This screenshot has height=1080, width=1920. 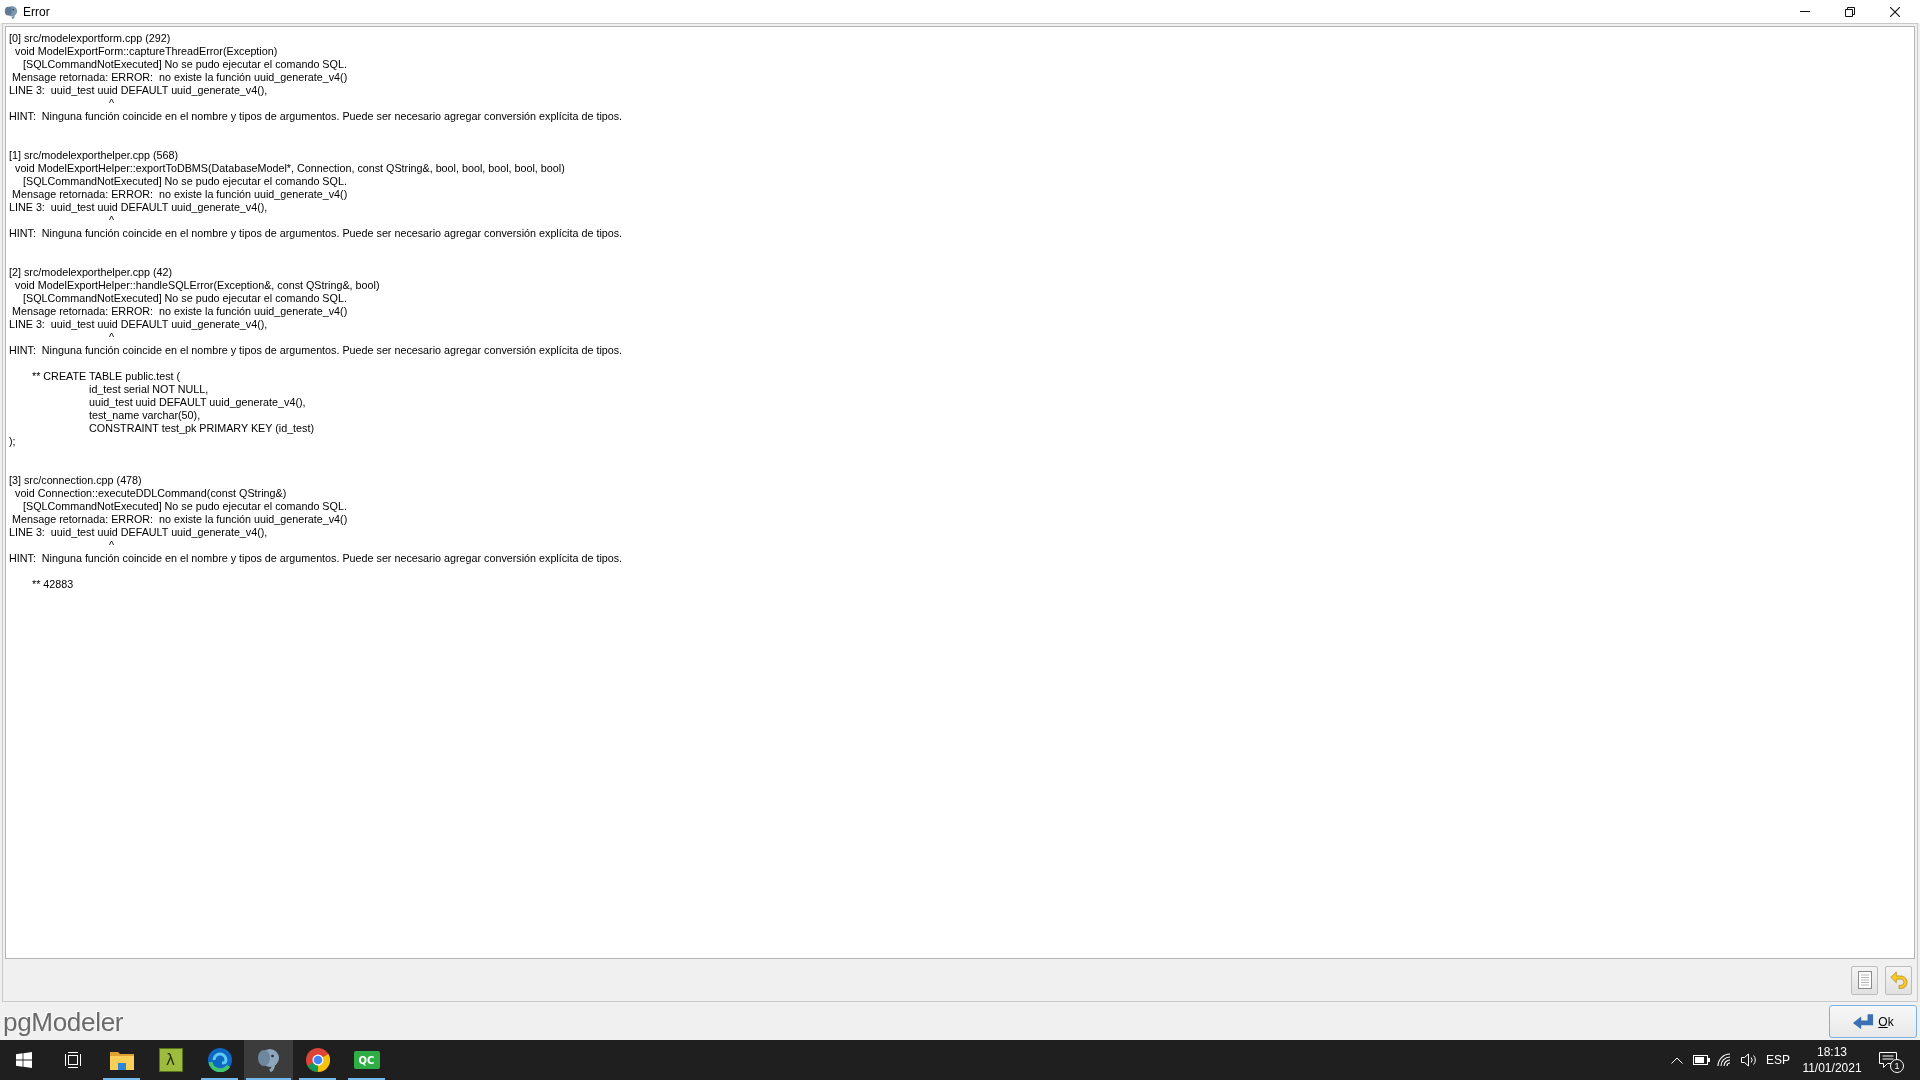 I want to click on chevron-up-icon, so click(x=1677, y=1060).